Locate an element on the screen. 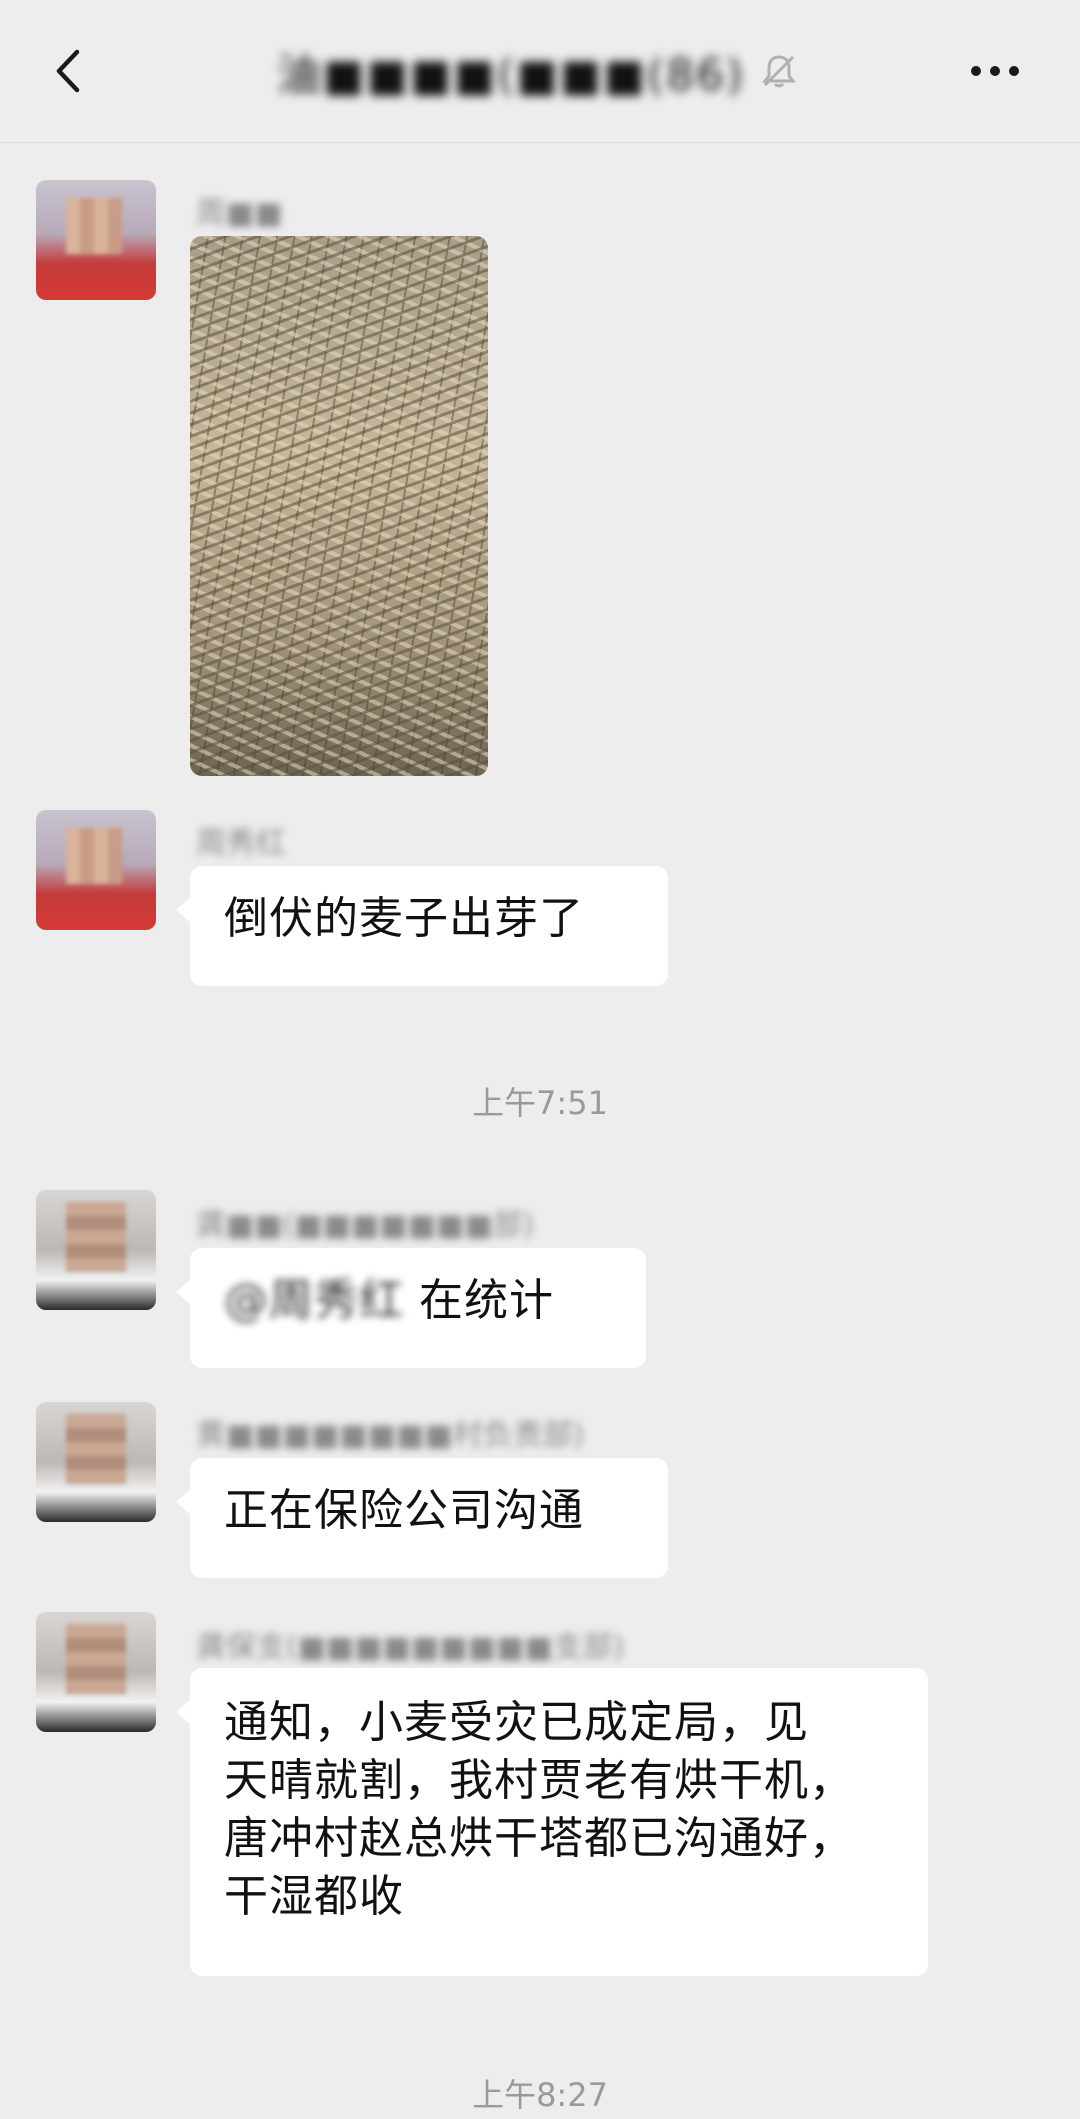 Image resolution: width=1080 pixels, height=2119 pixels. message-line: 唐冲村赵总烘干塔都已沟通好， is located at coordinates (539, 1838).